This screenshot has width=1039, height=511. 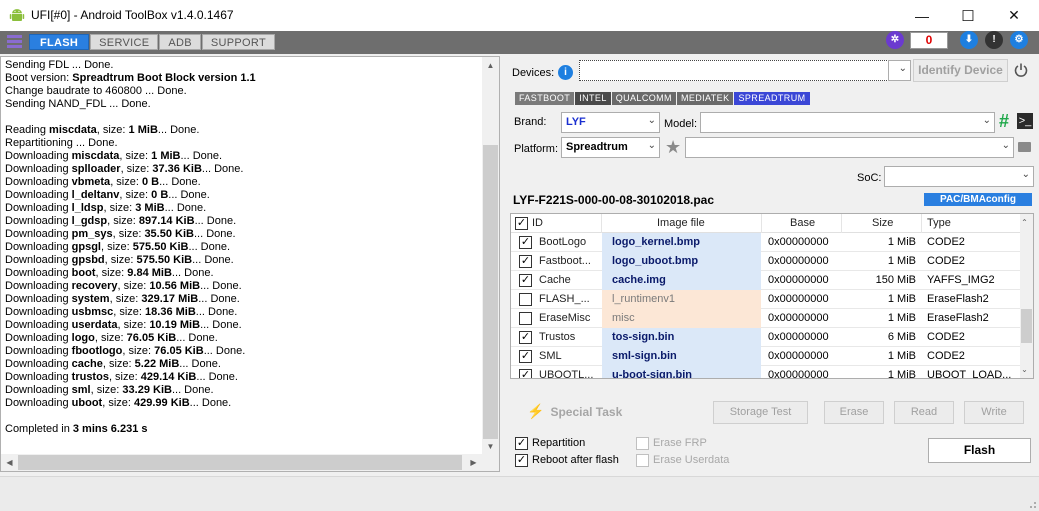 I want to click on log-segment: 1 MiB, so click(x=166, y=156).